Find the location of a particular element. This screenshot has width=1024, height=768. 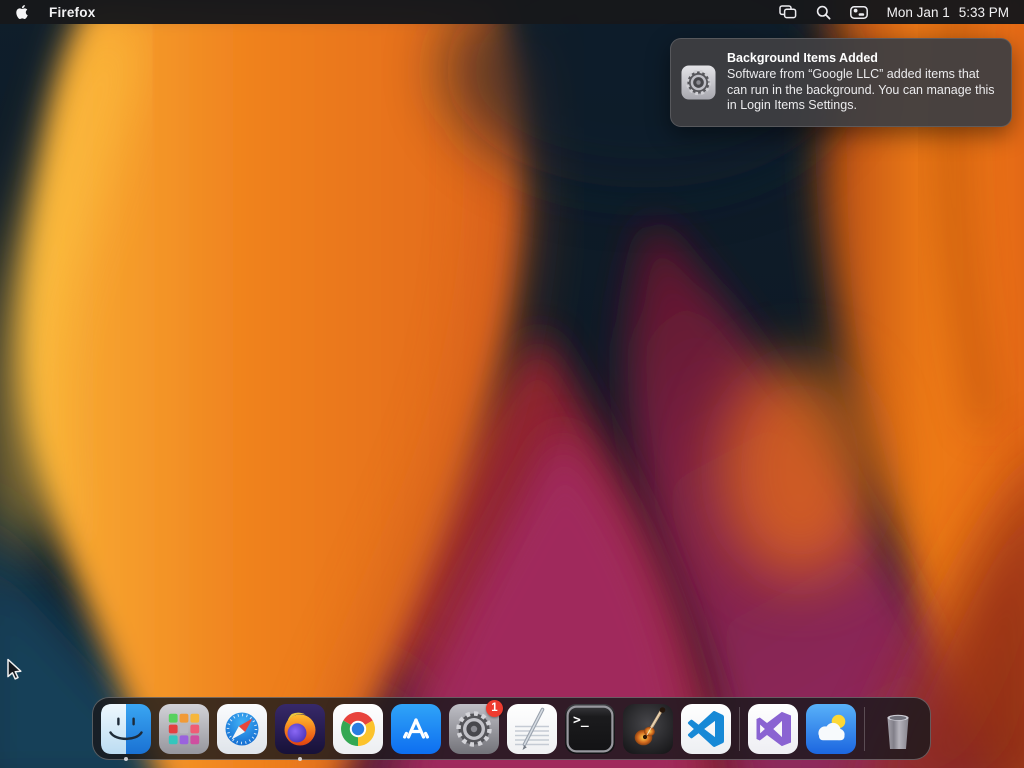

stage-manager-icon is located at coordinates (787, 12).